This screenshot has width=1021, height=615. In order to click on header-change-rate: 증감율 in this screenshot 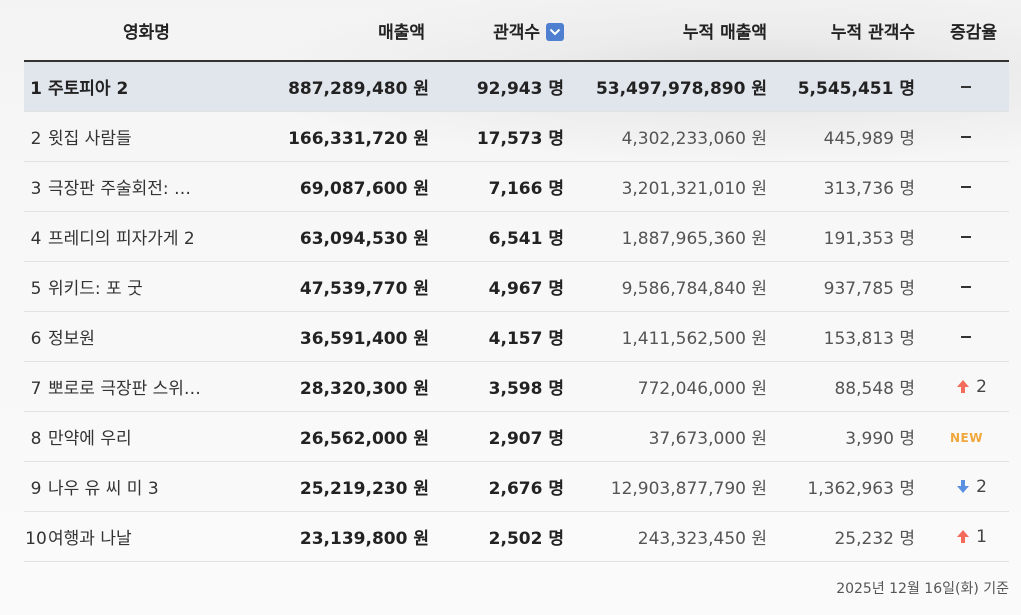, I will do `click(962, 31)`.